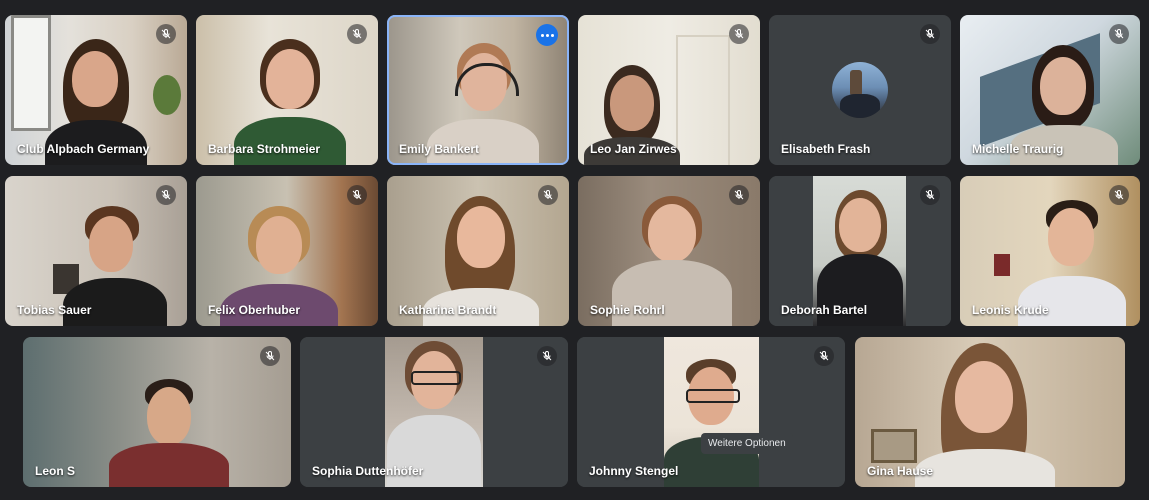 The image size is (1149, 500). I want to click on participant-tile: Johnny Stengel Weitere Optionen, so click(711, 412).